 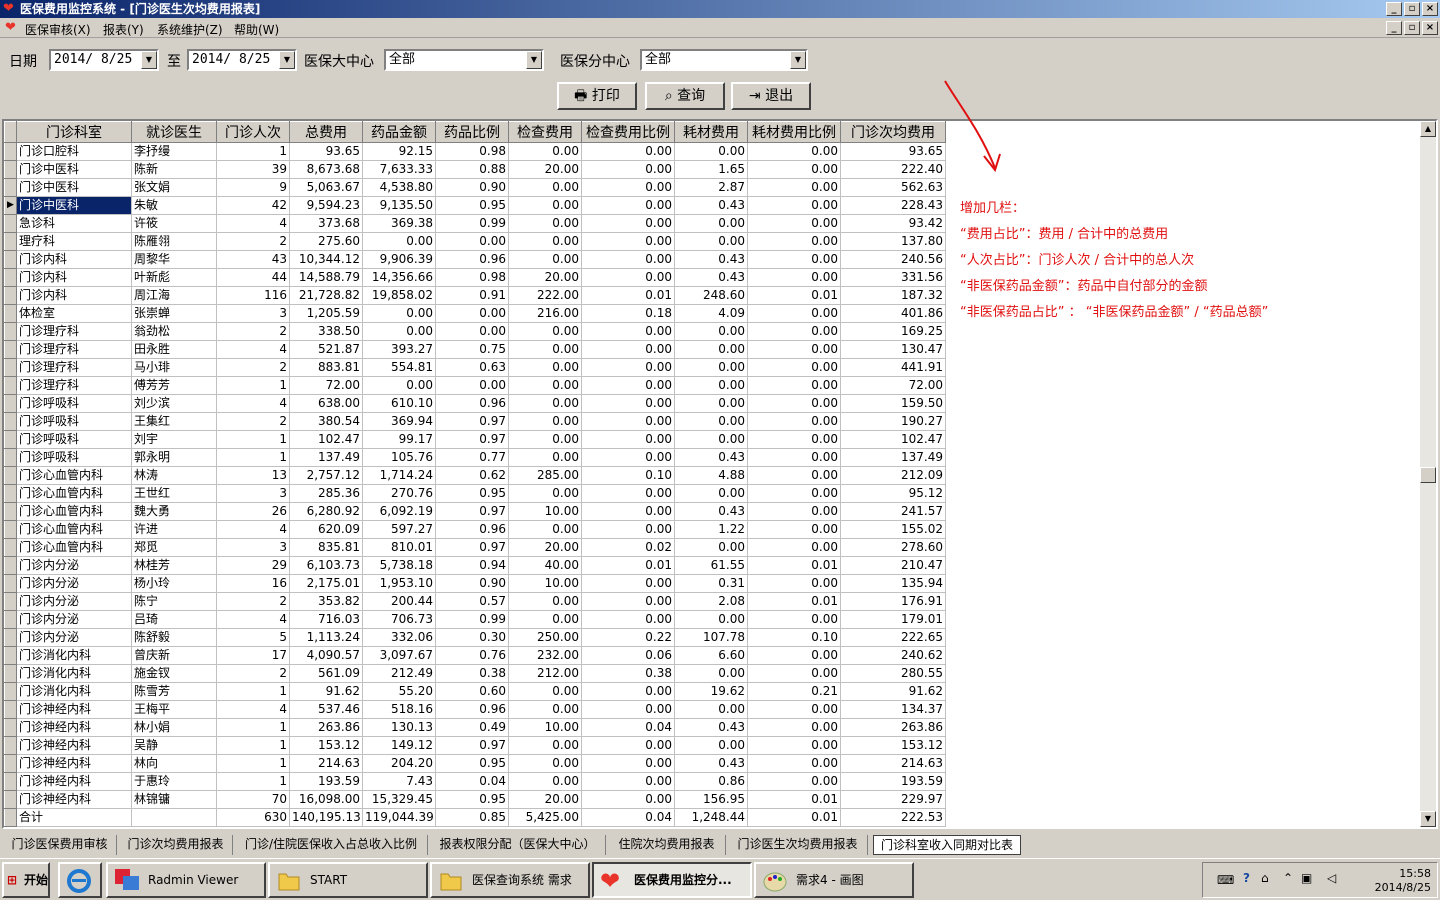 What do you see at coordinates (667, 845) in the screenshot?
I see `tab-inpatient-avg: 住院次均费用报表` at bounding box center [667, 845].